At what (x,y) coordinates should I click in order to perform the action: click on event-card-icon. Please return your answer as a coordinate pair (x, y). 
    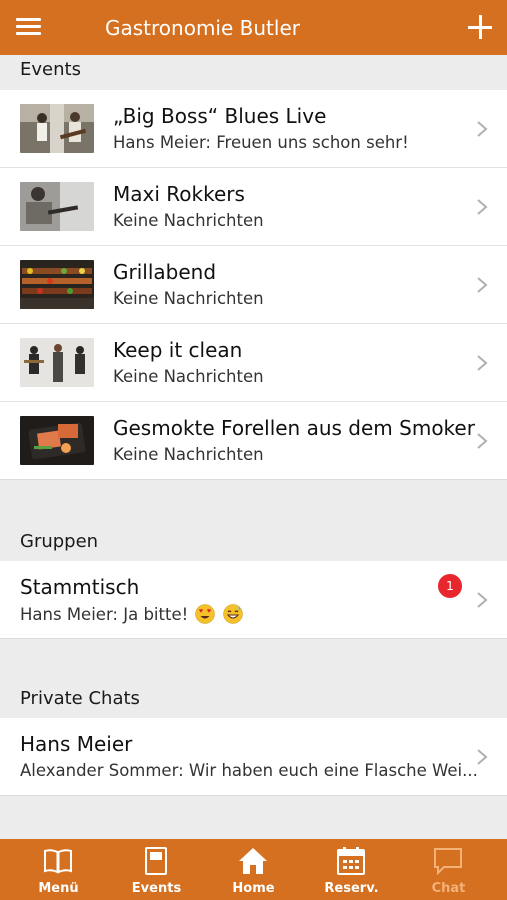
    Looking at the image, I should click on (156, 861).